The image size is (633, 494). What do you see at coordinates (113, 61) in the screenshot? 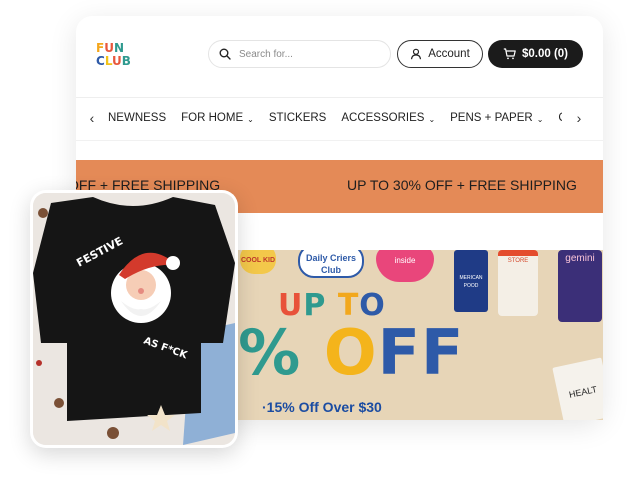
I see `logo-line-2: CLUB` at bounding box center [113, 61].